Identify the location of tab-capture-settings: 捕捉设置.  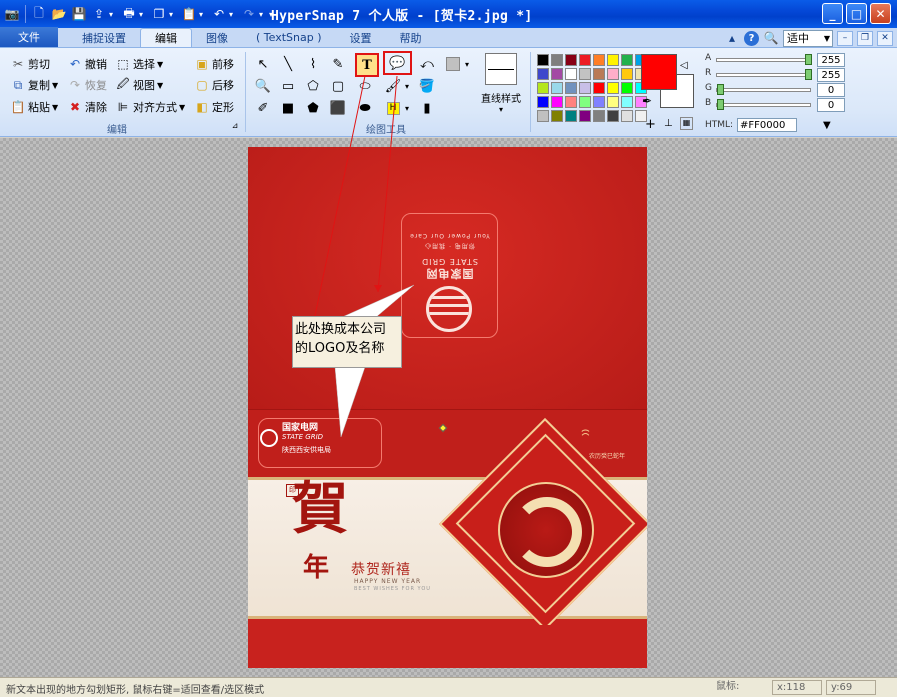
(104, 37).